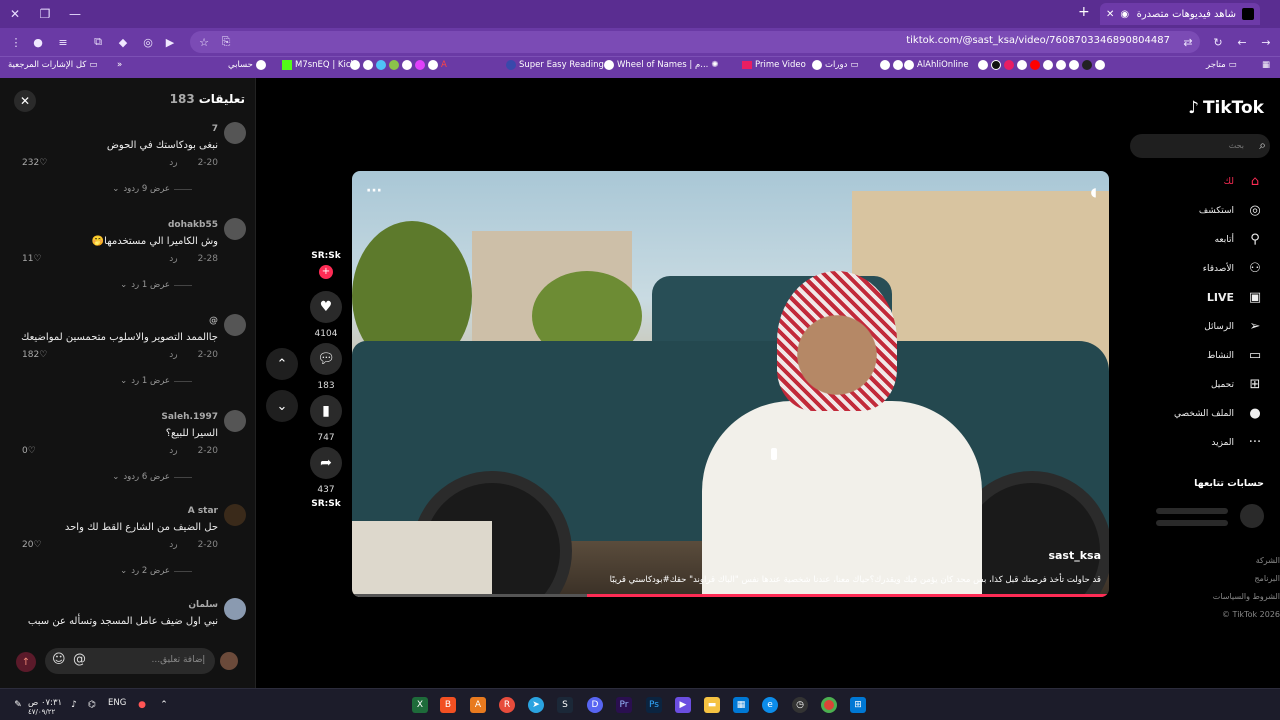 This screenshot has width=1280, height=720. What do you see at coordinates (215, 129) in the screenshot?
I see `comment-username: 7` at bounding box center [215, 129].